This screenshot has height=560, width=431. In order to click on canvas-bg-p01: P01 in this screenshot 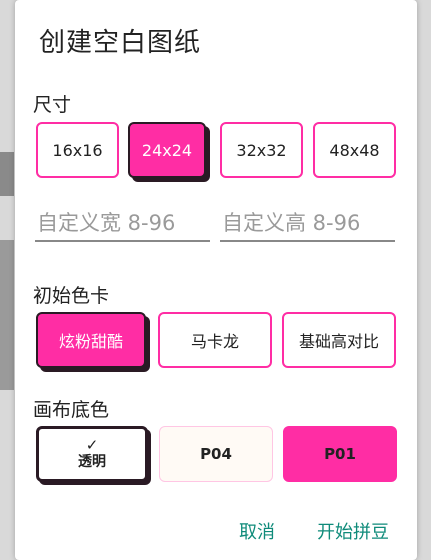, I will do `click(340, 454)`.